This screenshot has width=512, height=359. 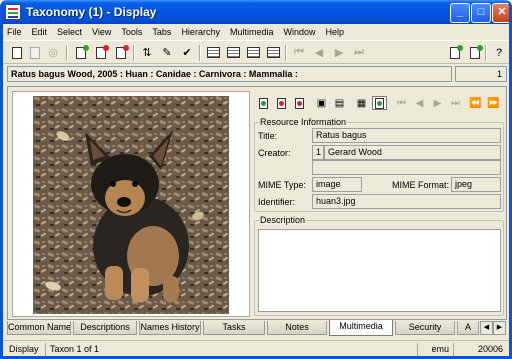 What do you see at coordinates (297, 328) in the screenshot?
I see `tab-notes: Notes` at bounding box center [297, 328].